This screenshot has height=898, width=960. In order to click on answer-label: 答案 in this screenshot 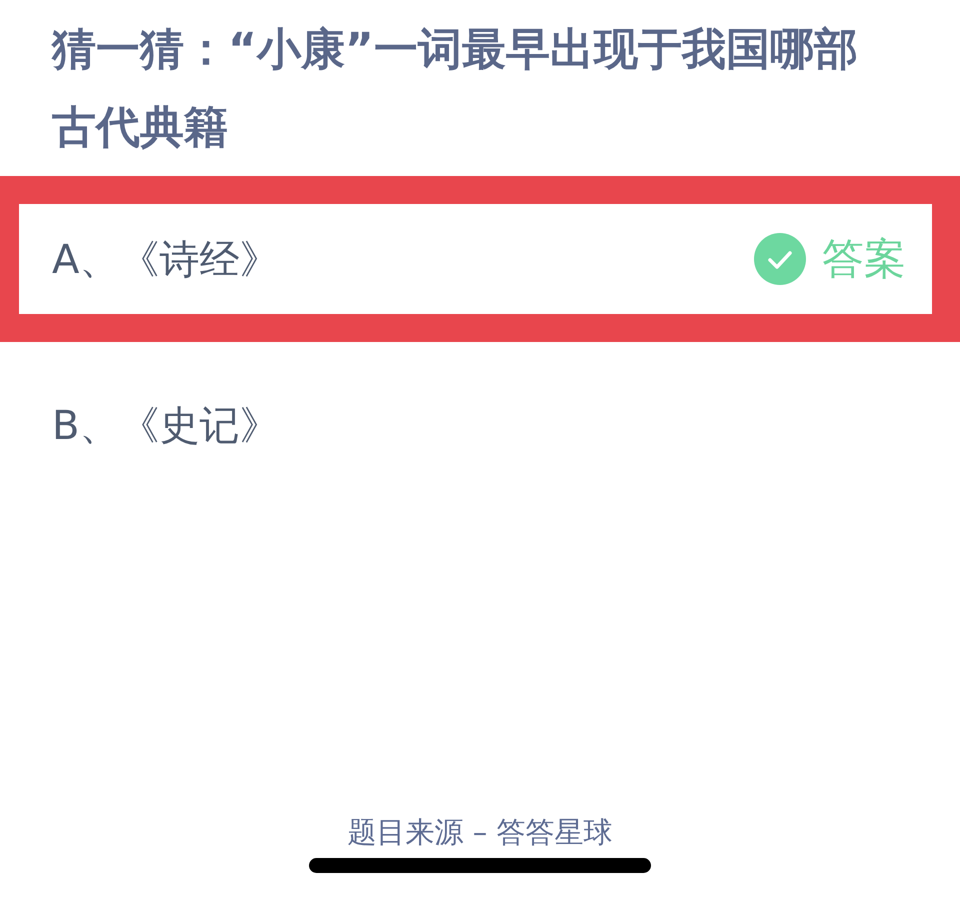, I will do `click(864, 259)`.